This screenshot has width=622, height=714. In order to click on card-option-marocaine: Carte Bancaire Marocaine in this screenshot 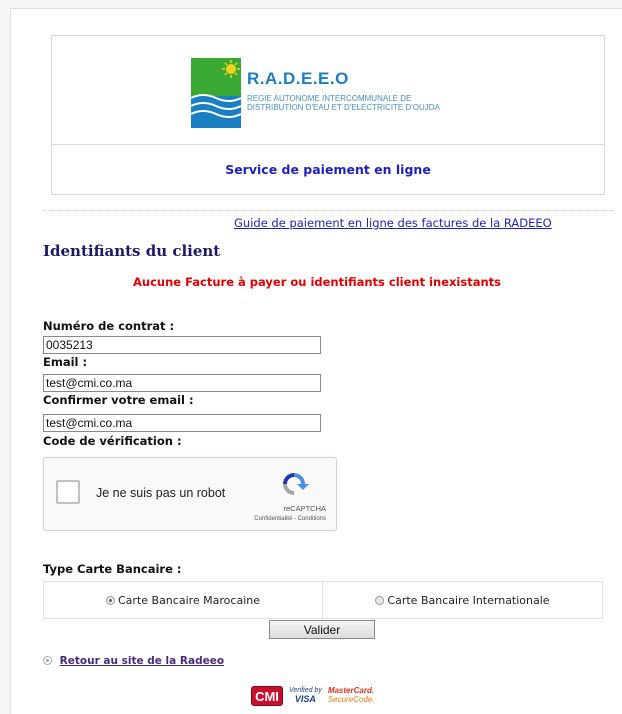, I will do `click(183, 600)`.